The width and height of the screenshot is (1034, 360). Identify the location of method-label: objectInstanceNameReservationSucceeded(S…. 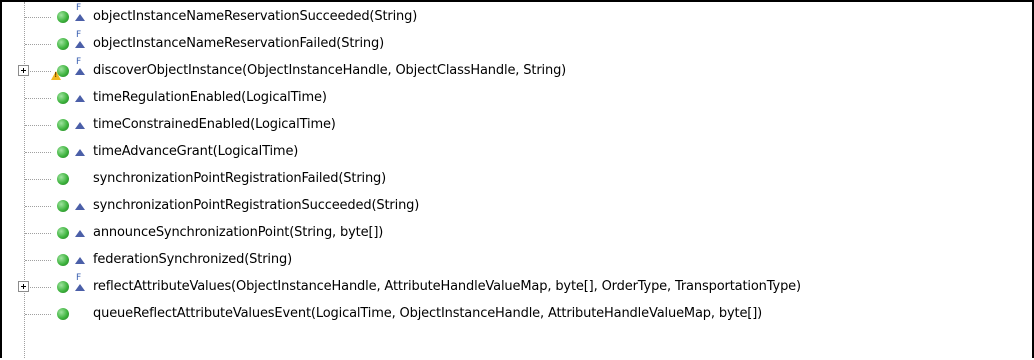
(255, 17).